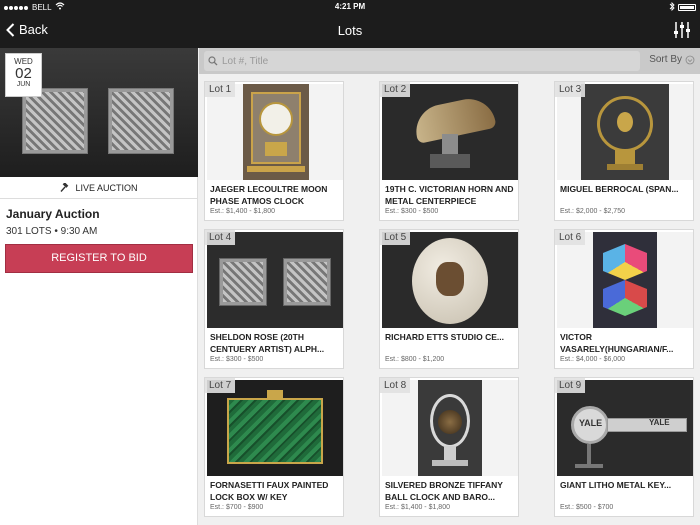  I want to click on lot-number: Lot 7, so click(220, 385).